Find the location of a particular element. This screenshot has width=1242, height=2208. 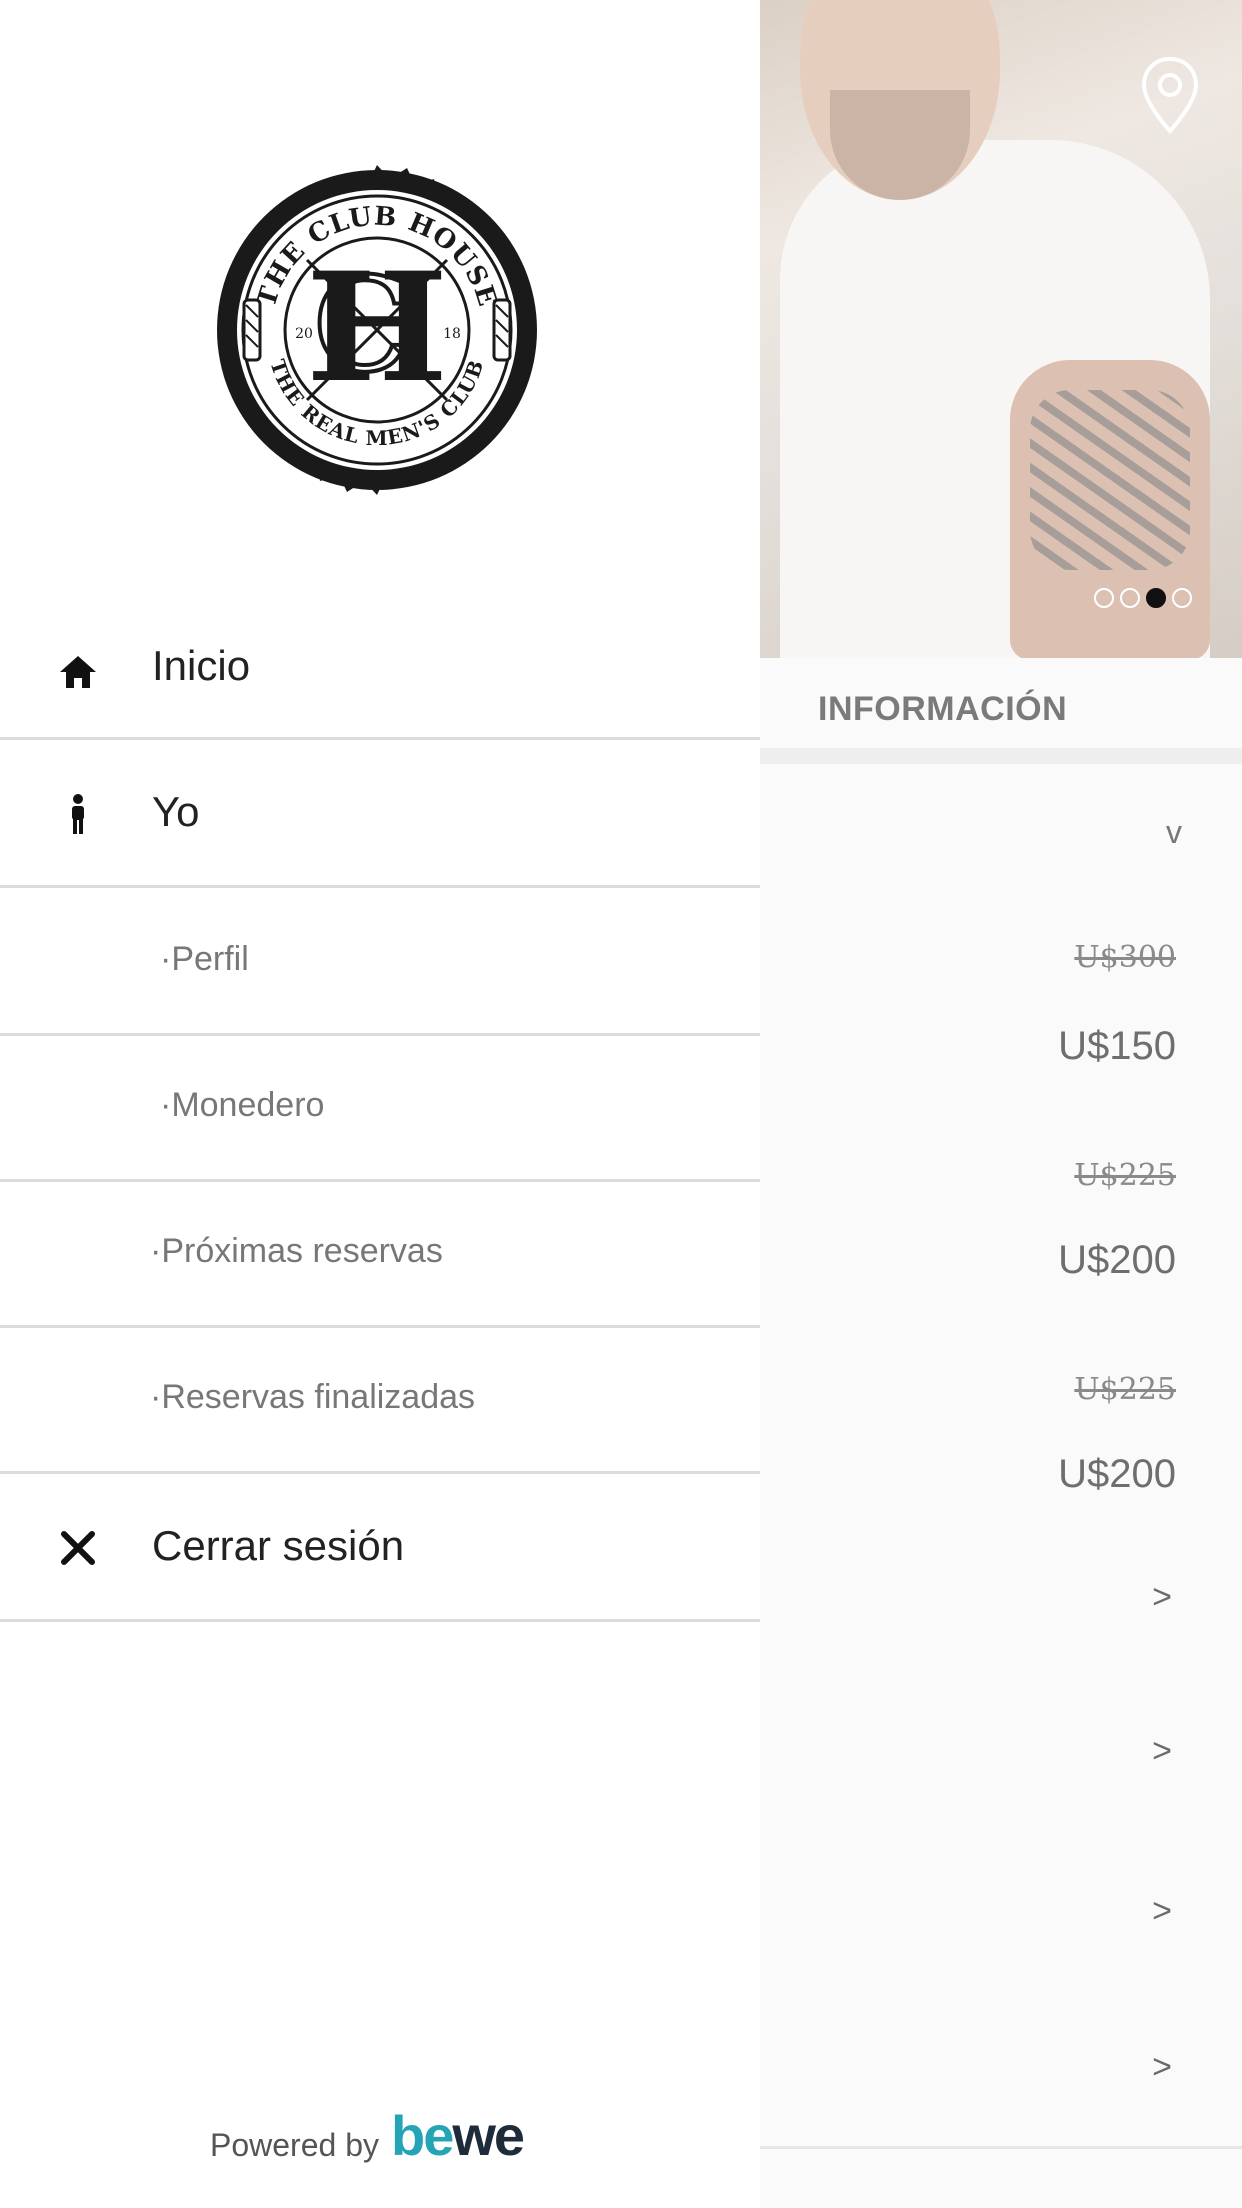

menu-item-cerrar-sesion: Cerrar sesión is located at coordinates (380, 1548).